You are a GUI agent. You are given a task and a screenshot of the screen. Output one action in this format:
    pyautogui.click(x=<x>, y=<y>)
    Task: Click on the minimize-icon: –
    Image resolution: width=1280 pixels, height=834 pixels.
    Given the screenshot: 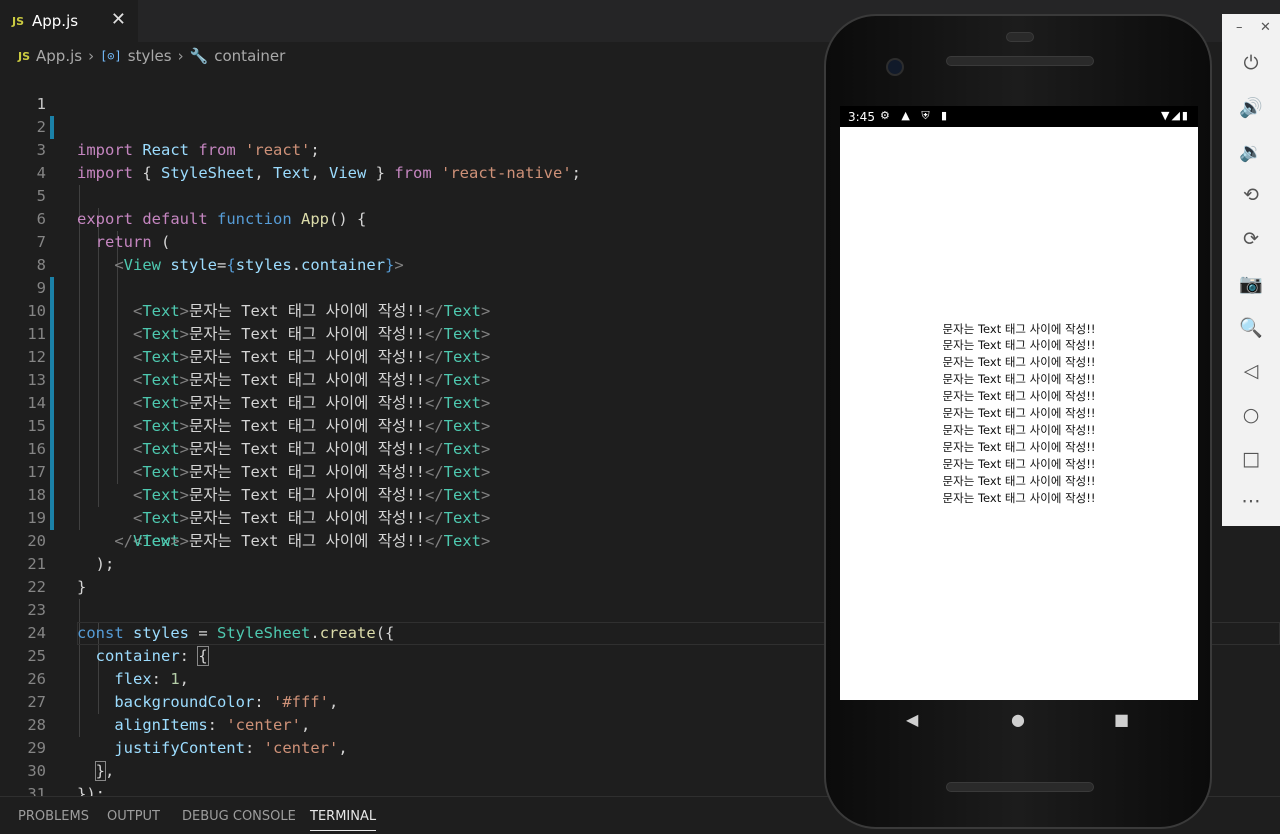 What is the action you would take?
    pyautogui.click(x=1239, y=27)
    